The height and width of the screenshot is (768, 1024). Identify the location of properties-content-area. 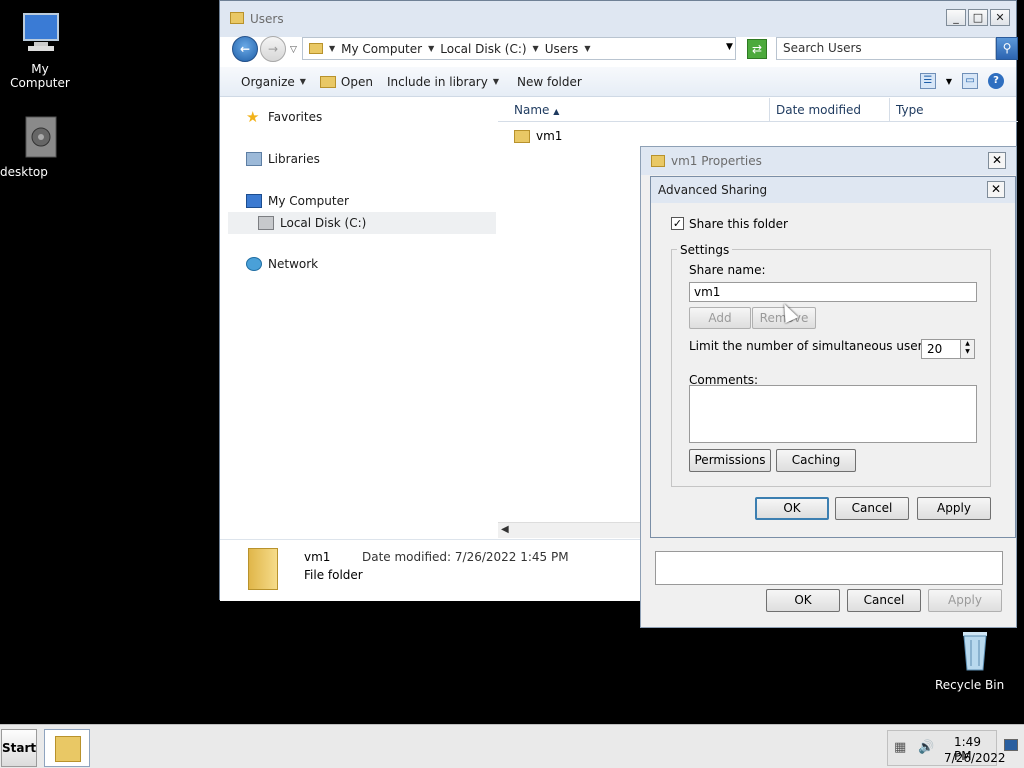
(829, 568).